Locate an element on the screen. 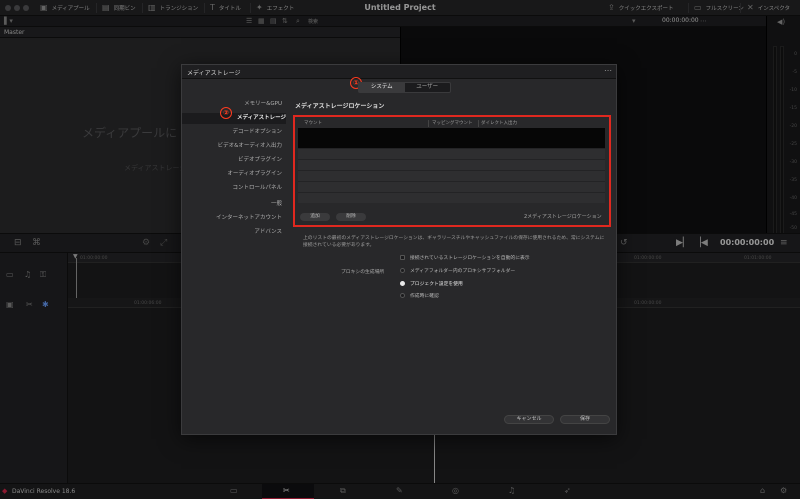 The image size is (800, 499). nav-video-audio-io: ビデオ&オーディオ入出力 is located at coordinates (232, 146).